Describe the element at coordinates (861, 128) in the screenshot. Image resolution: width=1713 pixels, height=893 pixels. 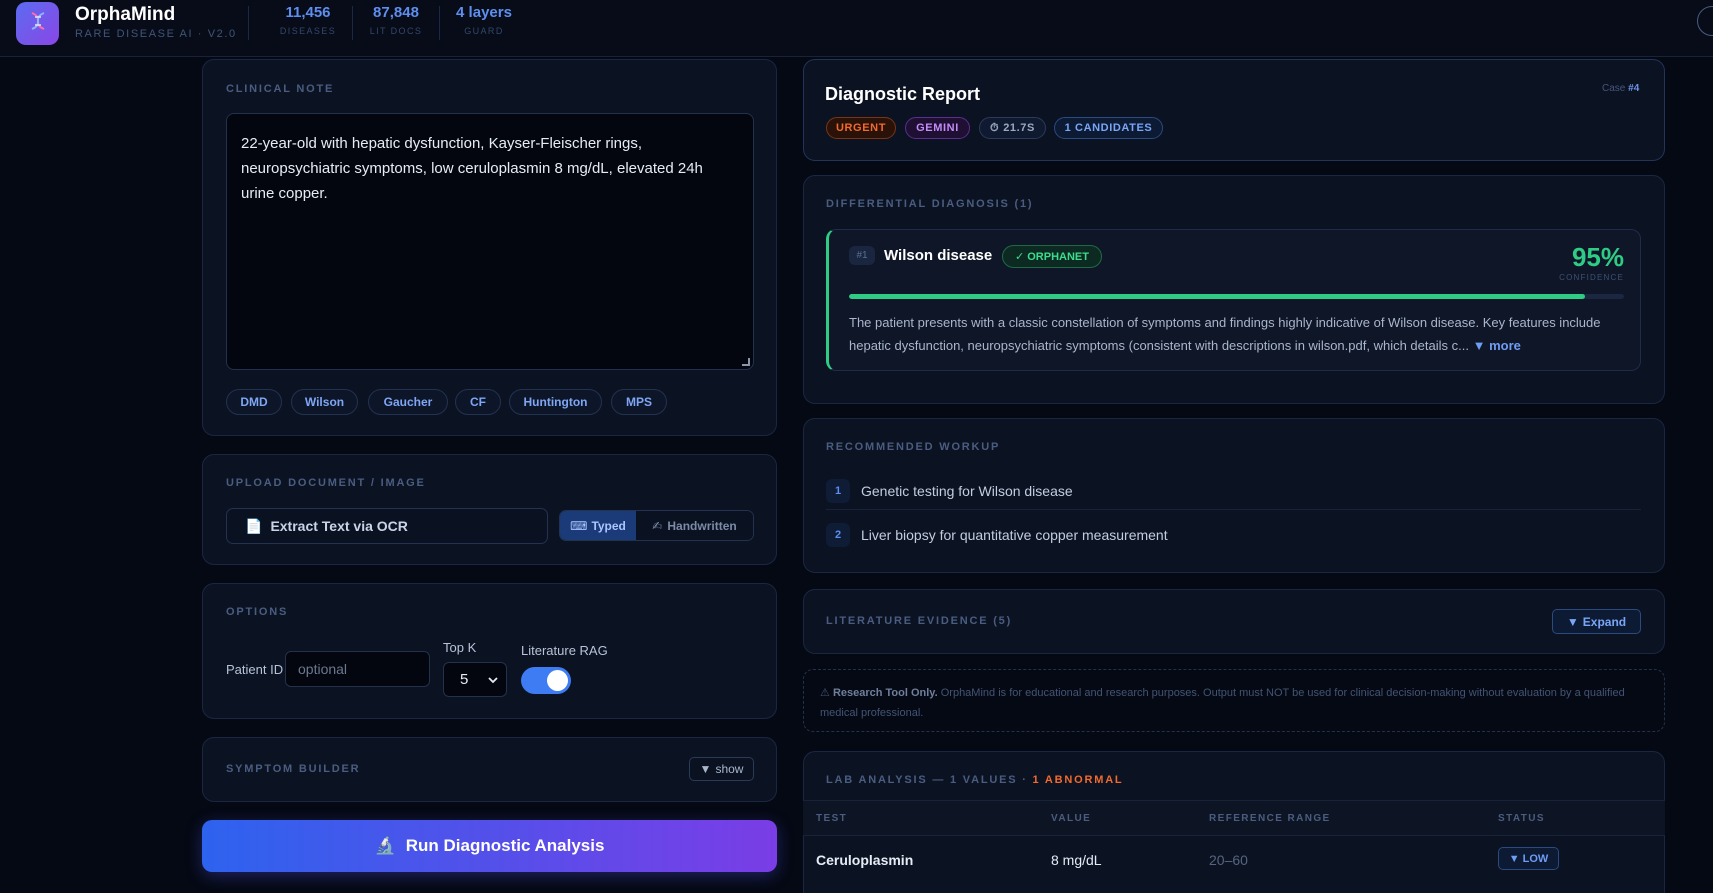
I see `urgency-badge: URGENT` at that location.